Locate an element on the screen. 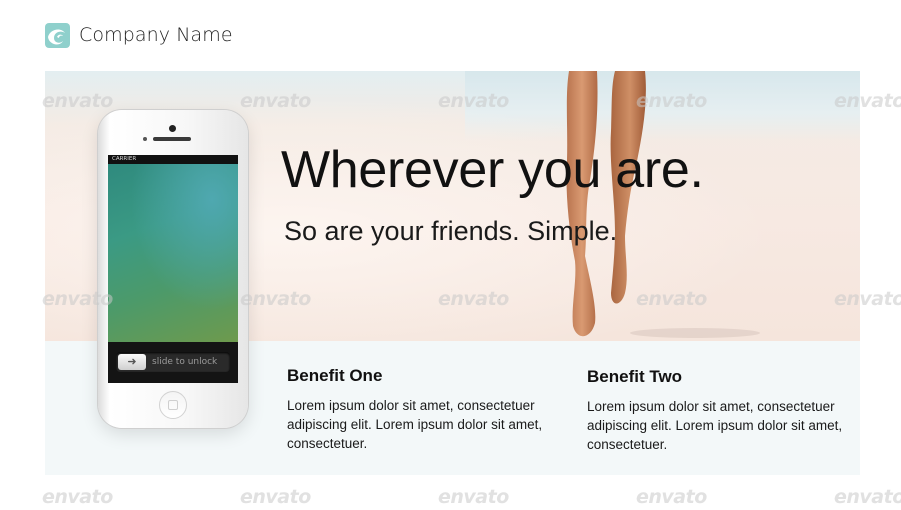 The width and height of the screenshot is (901, 510). phone-screen: CARRIER ➜ slide to unlock is located at coordinates (173, 269).